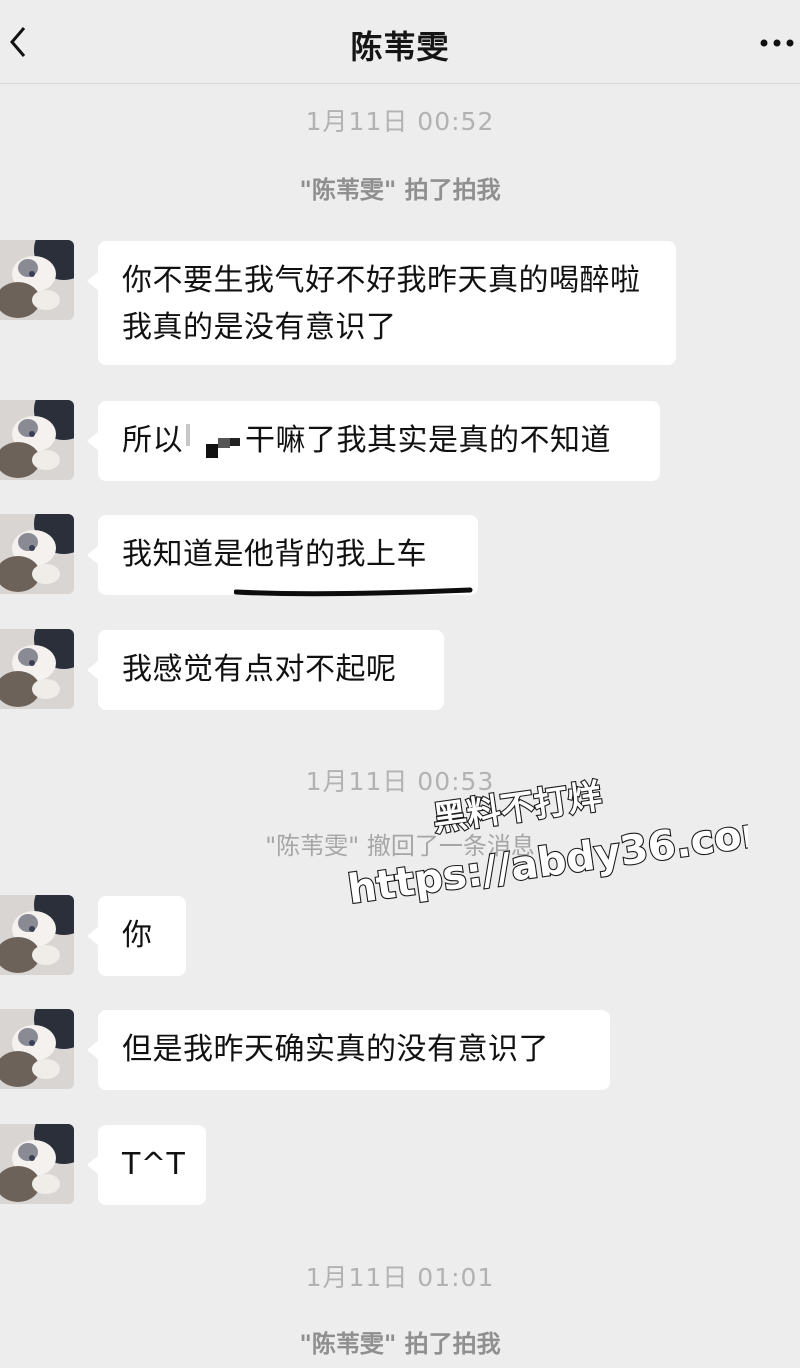 The width and height of the screenshot is (800, 1368). Describe the element at coordinates (152, 440) in the screenshot. I see `message-text-prefix: 所以` at that location.